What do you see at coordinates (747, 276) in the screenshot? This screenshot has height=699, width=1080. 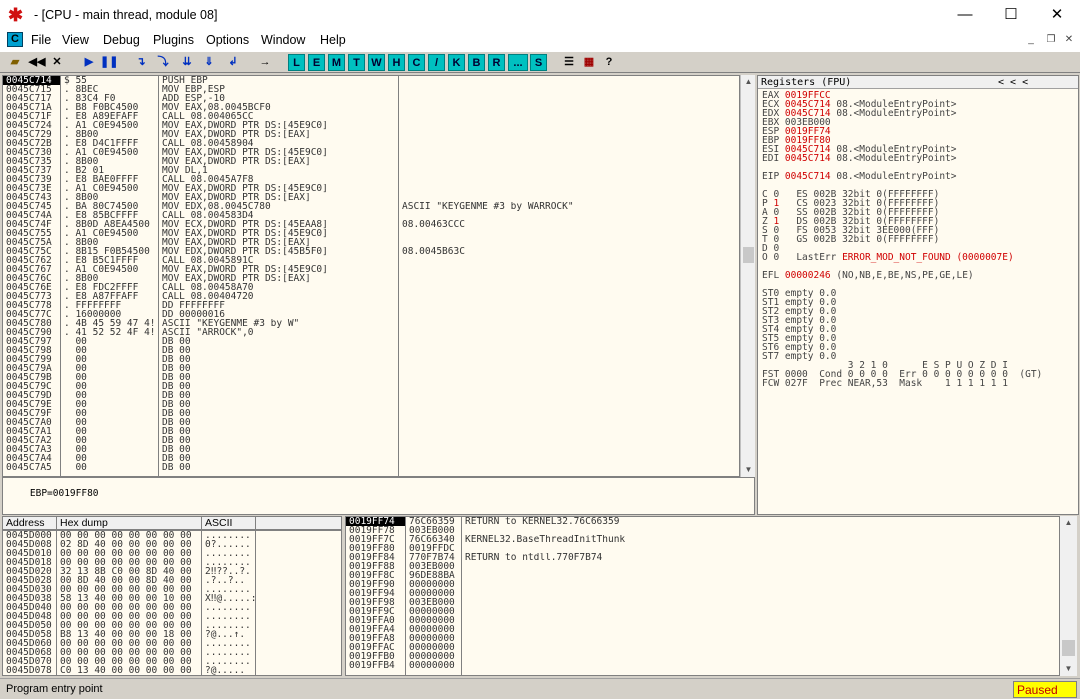 I see `disasm-scrollbar: ▲ ▼` at bounding box center [747, 276].